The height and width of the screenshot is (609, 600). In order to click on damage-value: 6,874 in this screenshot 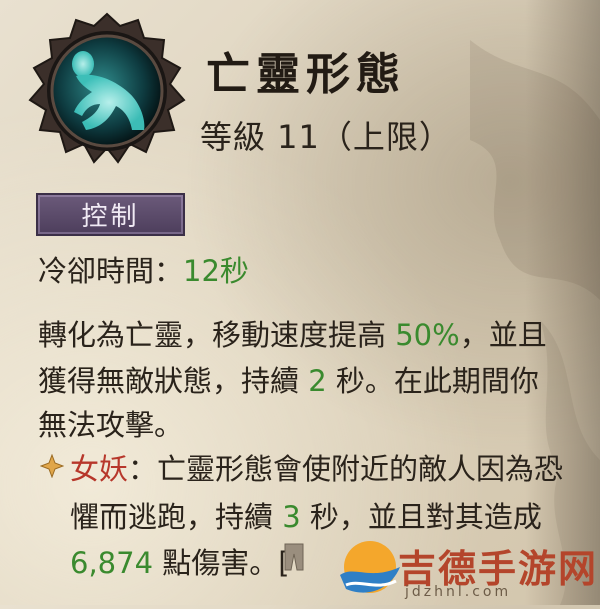, I will do `click(112, 563)`.